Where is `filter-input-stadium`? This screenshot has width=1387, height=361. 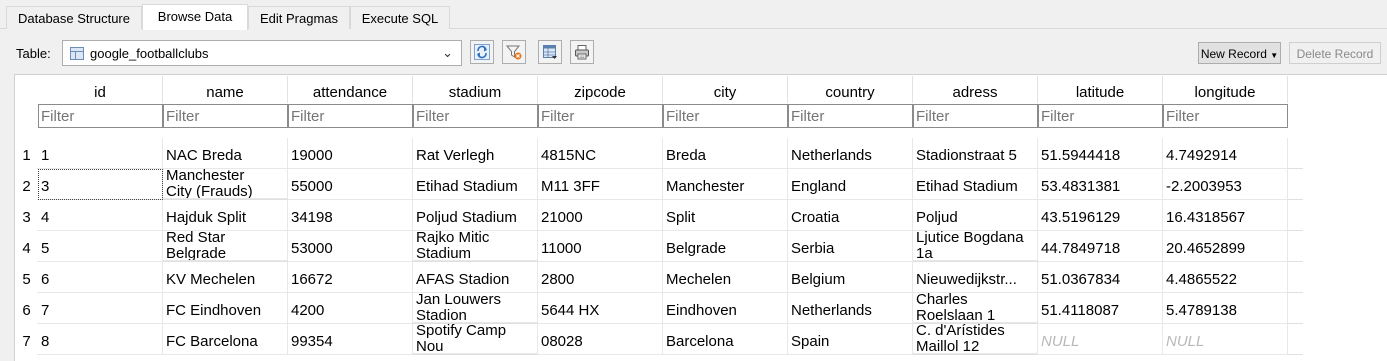 filter-input-stadium is located at coordinates (475, 116).